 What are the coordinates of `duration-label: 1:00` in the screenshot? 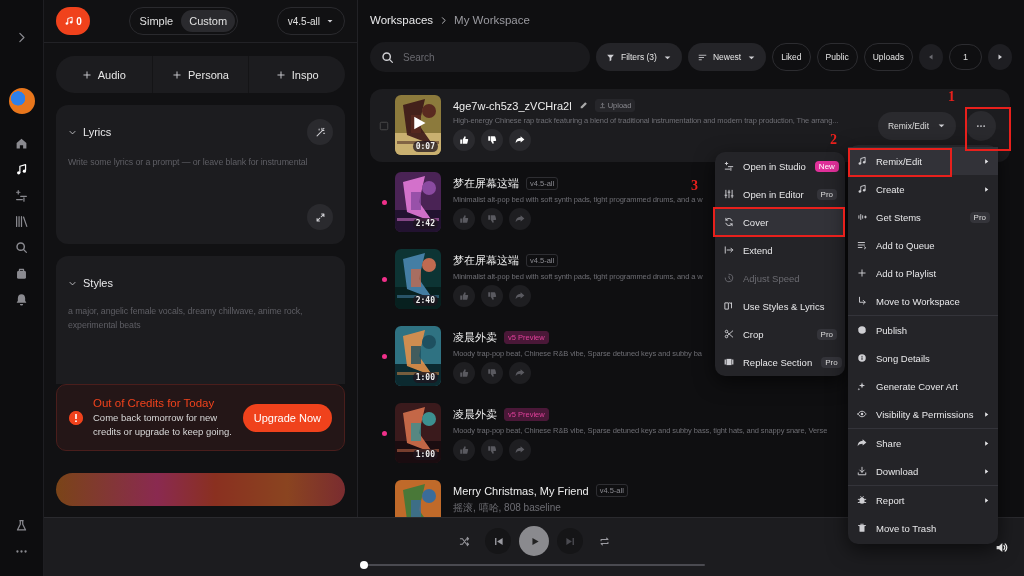 It's located at (425, 454).